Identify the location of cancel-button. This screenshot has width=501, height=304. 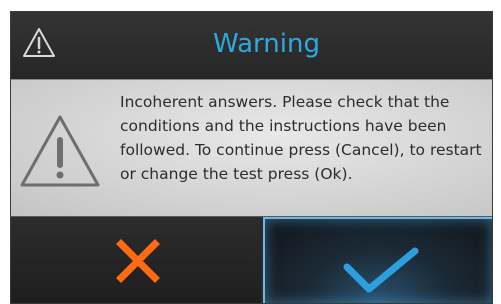
(136, 260).